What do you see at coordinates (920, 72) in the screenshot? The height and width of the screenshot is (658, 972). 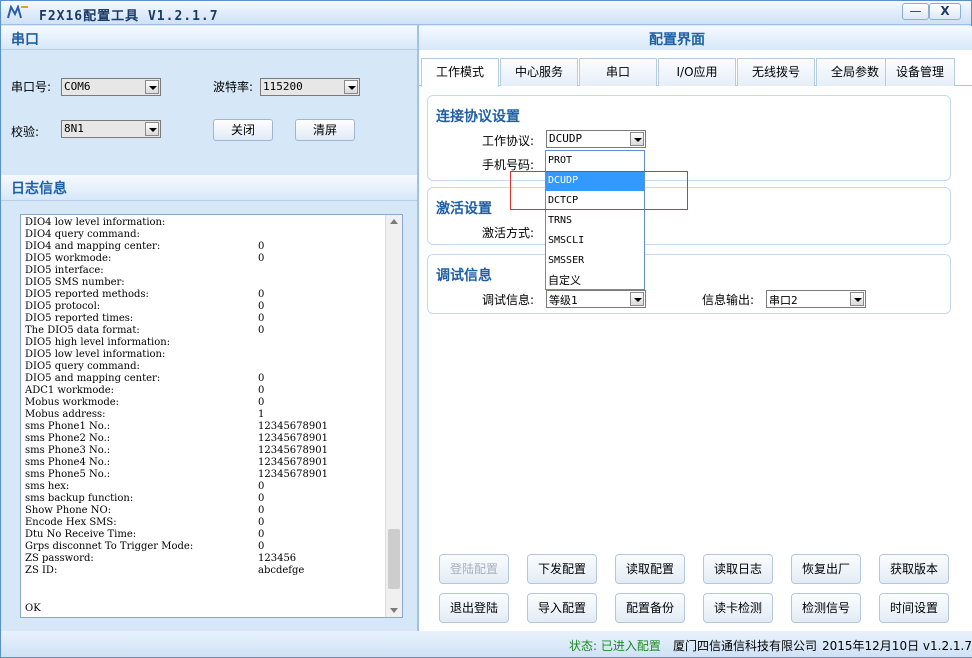 I see `tab-device-mgmt: 设备管理` at bounding box center [920, 72].